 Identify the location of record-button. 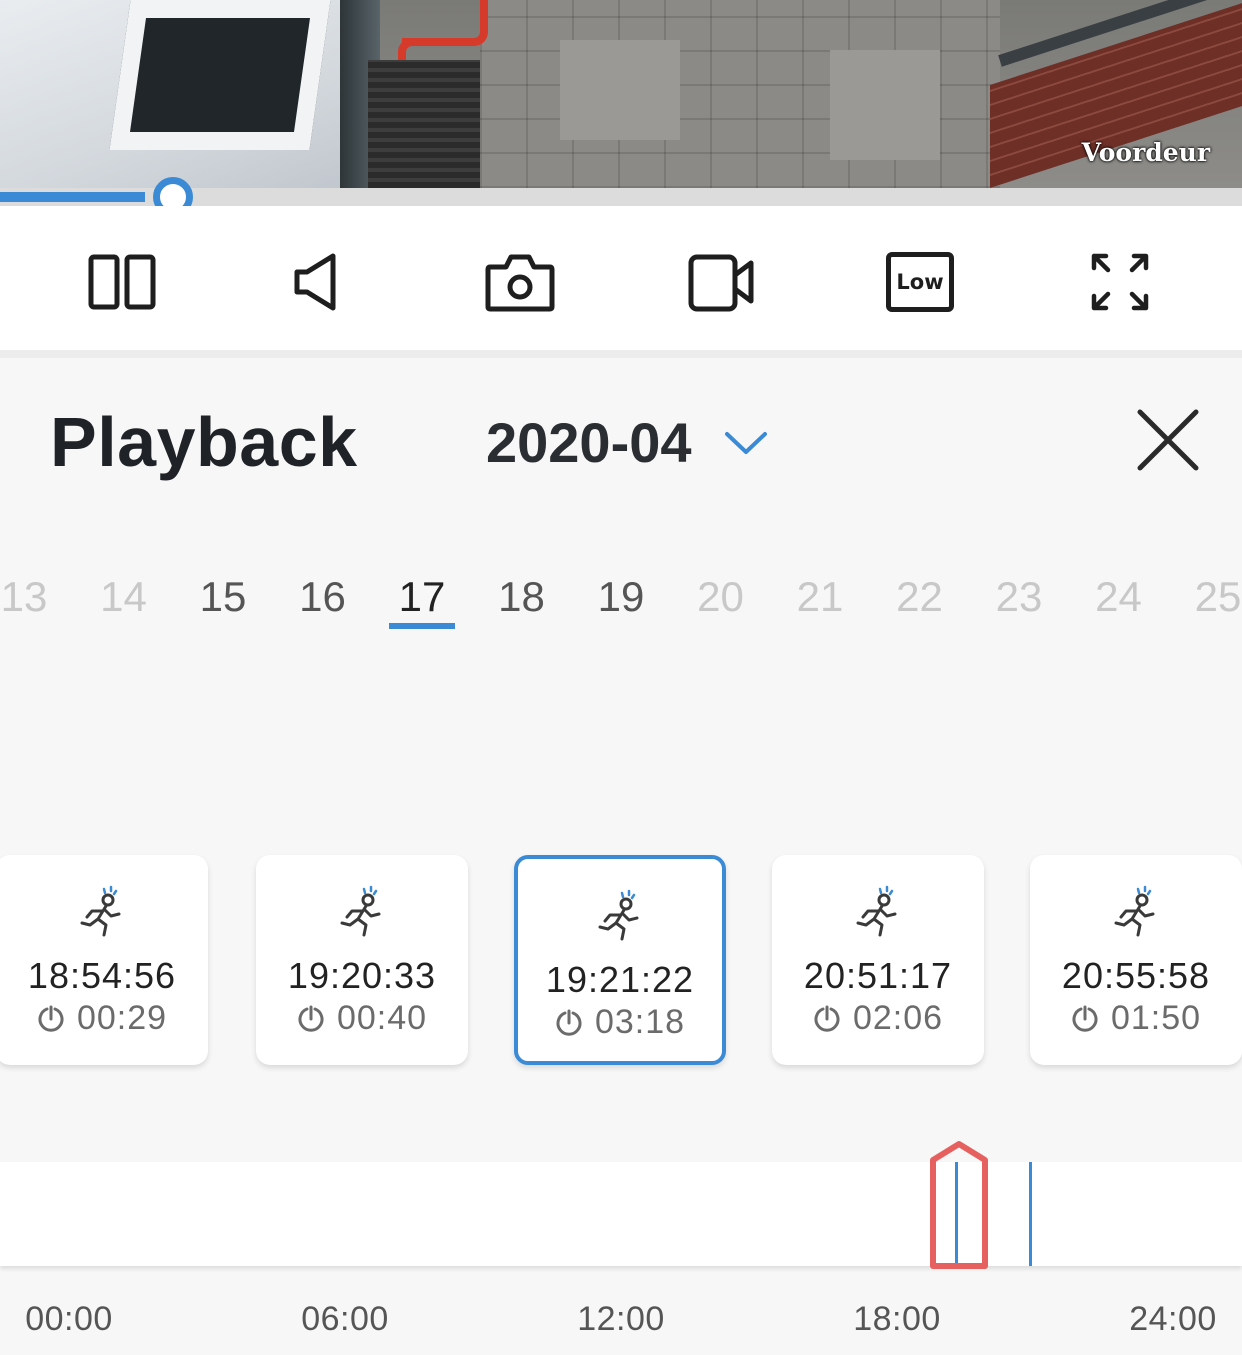
(722, 282).